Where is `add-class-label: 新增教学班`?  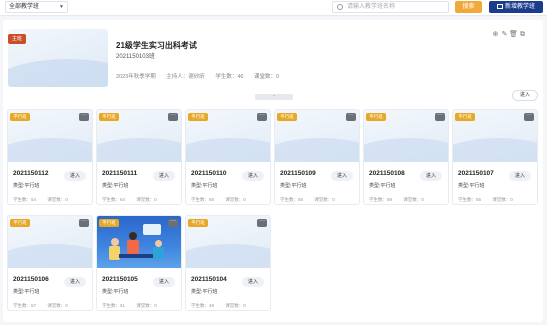
add-class-label: 新增教学班 is located at coordinates (519, 7).